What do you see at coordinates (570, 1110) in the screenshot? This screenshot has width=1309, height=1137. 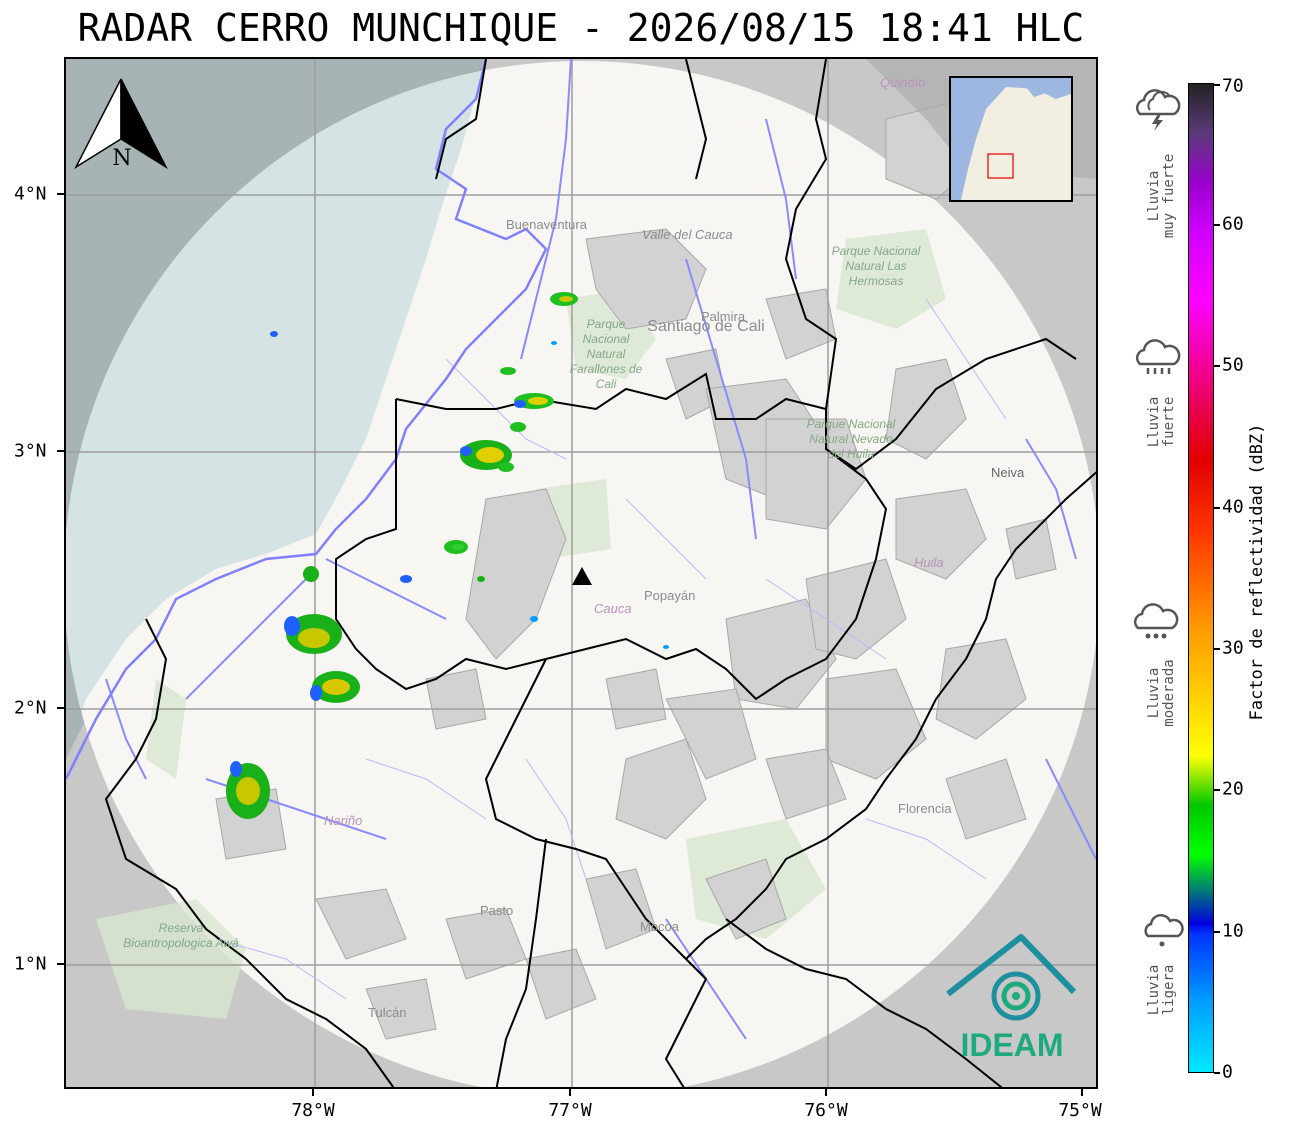 I see `x-tick-label: 77°W` at bounding box center [570, 1110].